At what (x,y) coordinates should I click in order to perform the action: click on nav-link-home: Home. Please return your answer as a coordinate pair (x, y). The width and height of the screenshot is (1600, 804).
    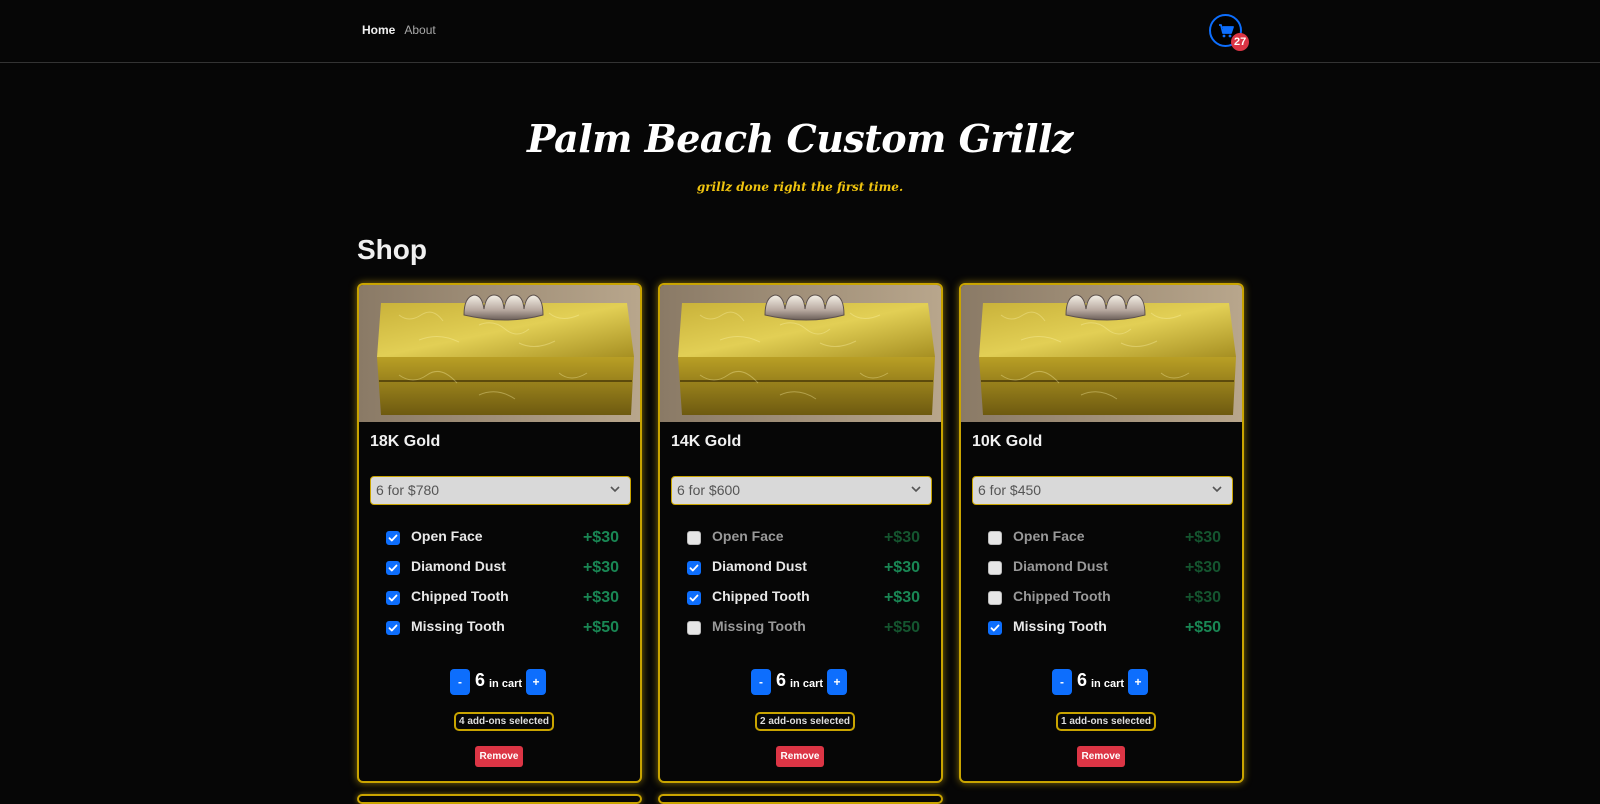
    Looking at the image, I should click on (378, 30).